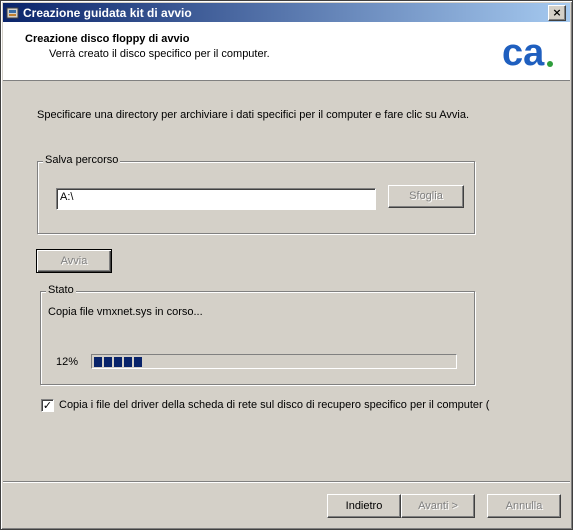  Describe the element at coordinates (12, 13) in the screenshot. I see `app-icon` at that location.